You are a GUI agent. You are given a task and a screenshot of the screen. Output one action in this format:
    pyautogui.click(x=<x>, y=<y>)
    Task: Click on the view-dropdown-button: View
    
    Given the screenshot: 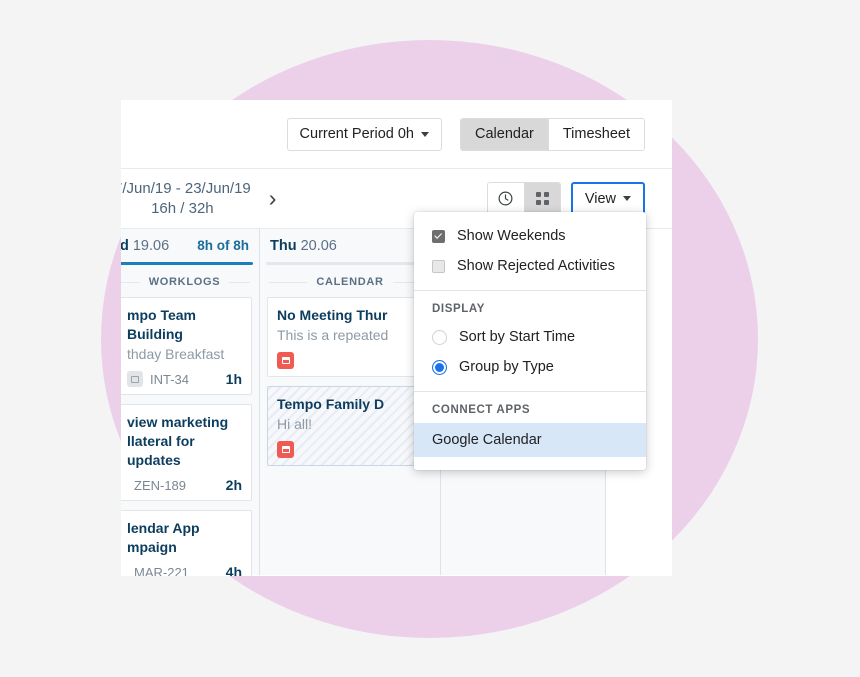 What is the action you would take?
    pyautogui.click(x=607, y=198)
    